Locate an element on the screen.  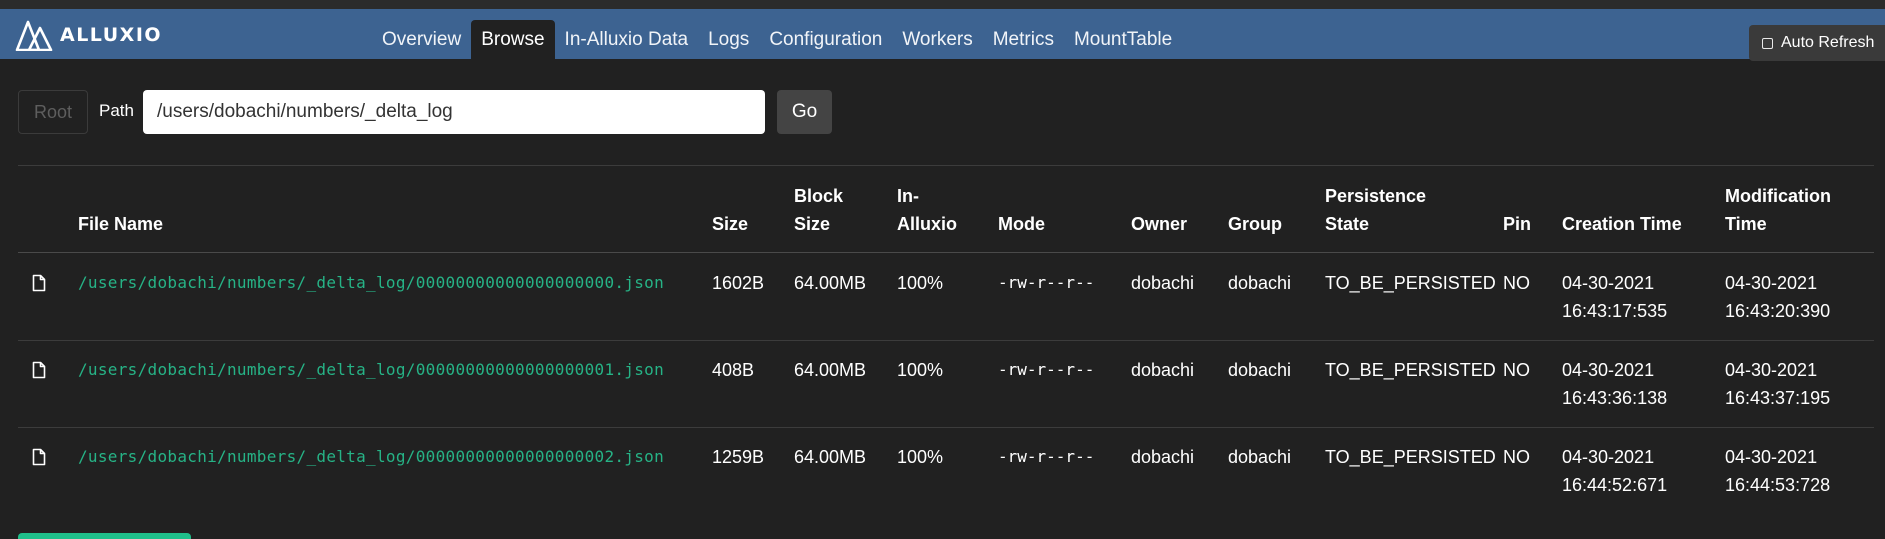
cell-modification-clock: 16:43:37:195 is located at coordinates (1778, 398).